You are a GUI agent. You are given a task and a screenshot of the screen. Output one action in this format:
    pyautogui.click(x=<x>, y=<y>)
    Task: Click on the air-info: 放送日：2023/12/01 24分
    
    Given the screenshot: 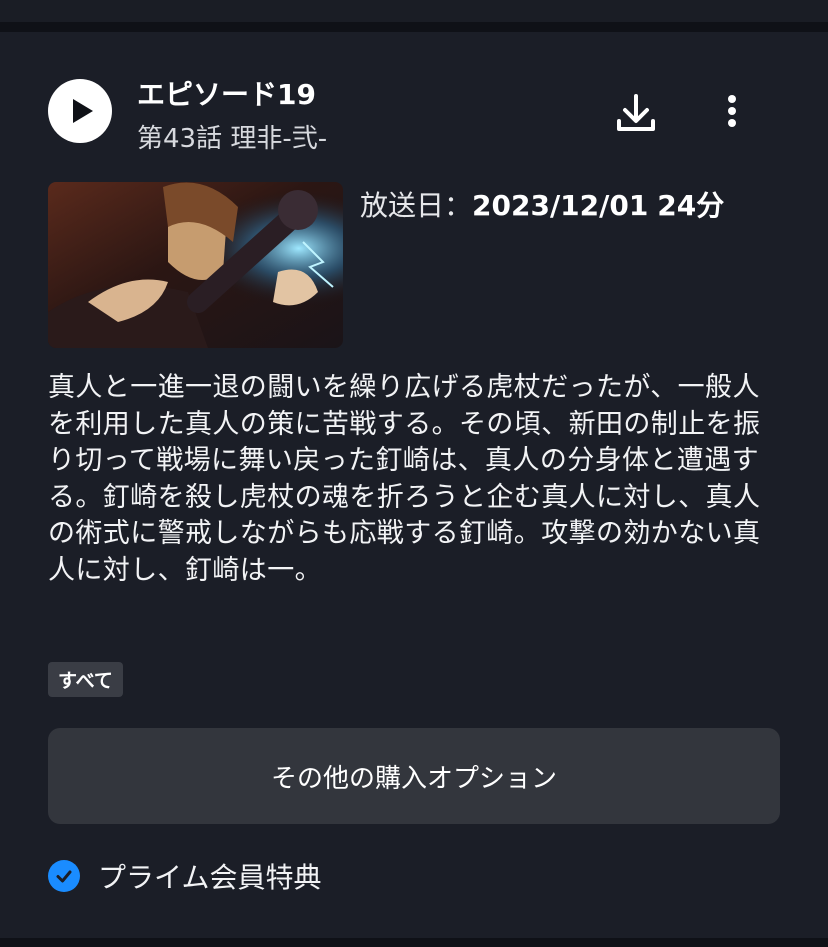 What is the action you would take?
    pyautogui.click(x=542, y=204)
    